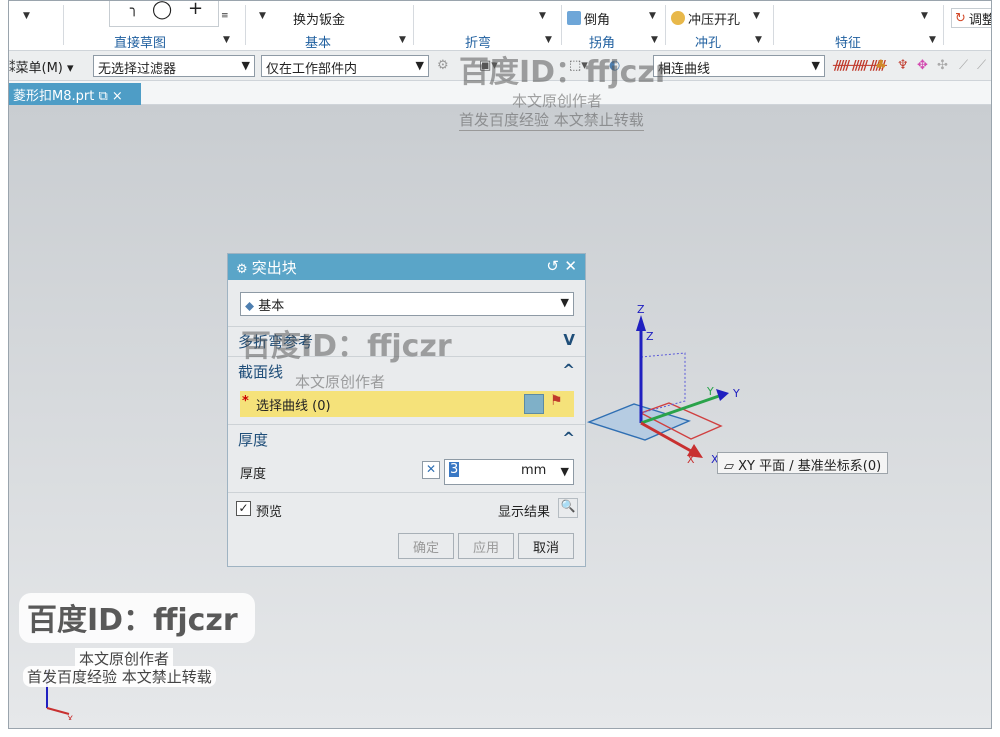  I want to click on show-result-button: 🔍, so click(568, 508).